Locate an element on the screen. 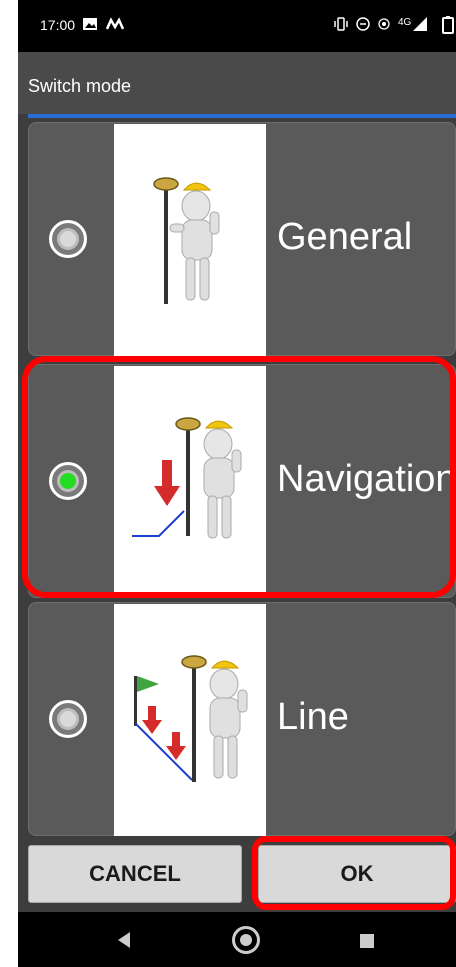 The image size is (456, 967). system-nav-bar is located at coordinates (237, 939).